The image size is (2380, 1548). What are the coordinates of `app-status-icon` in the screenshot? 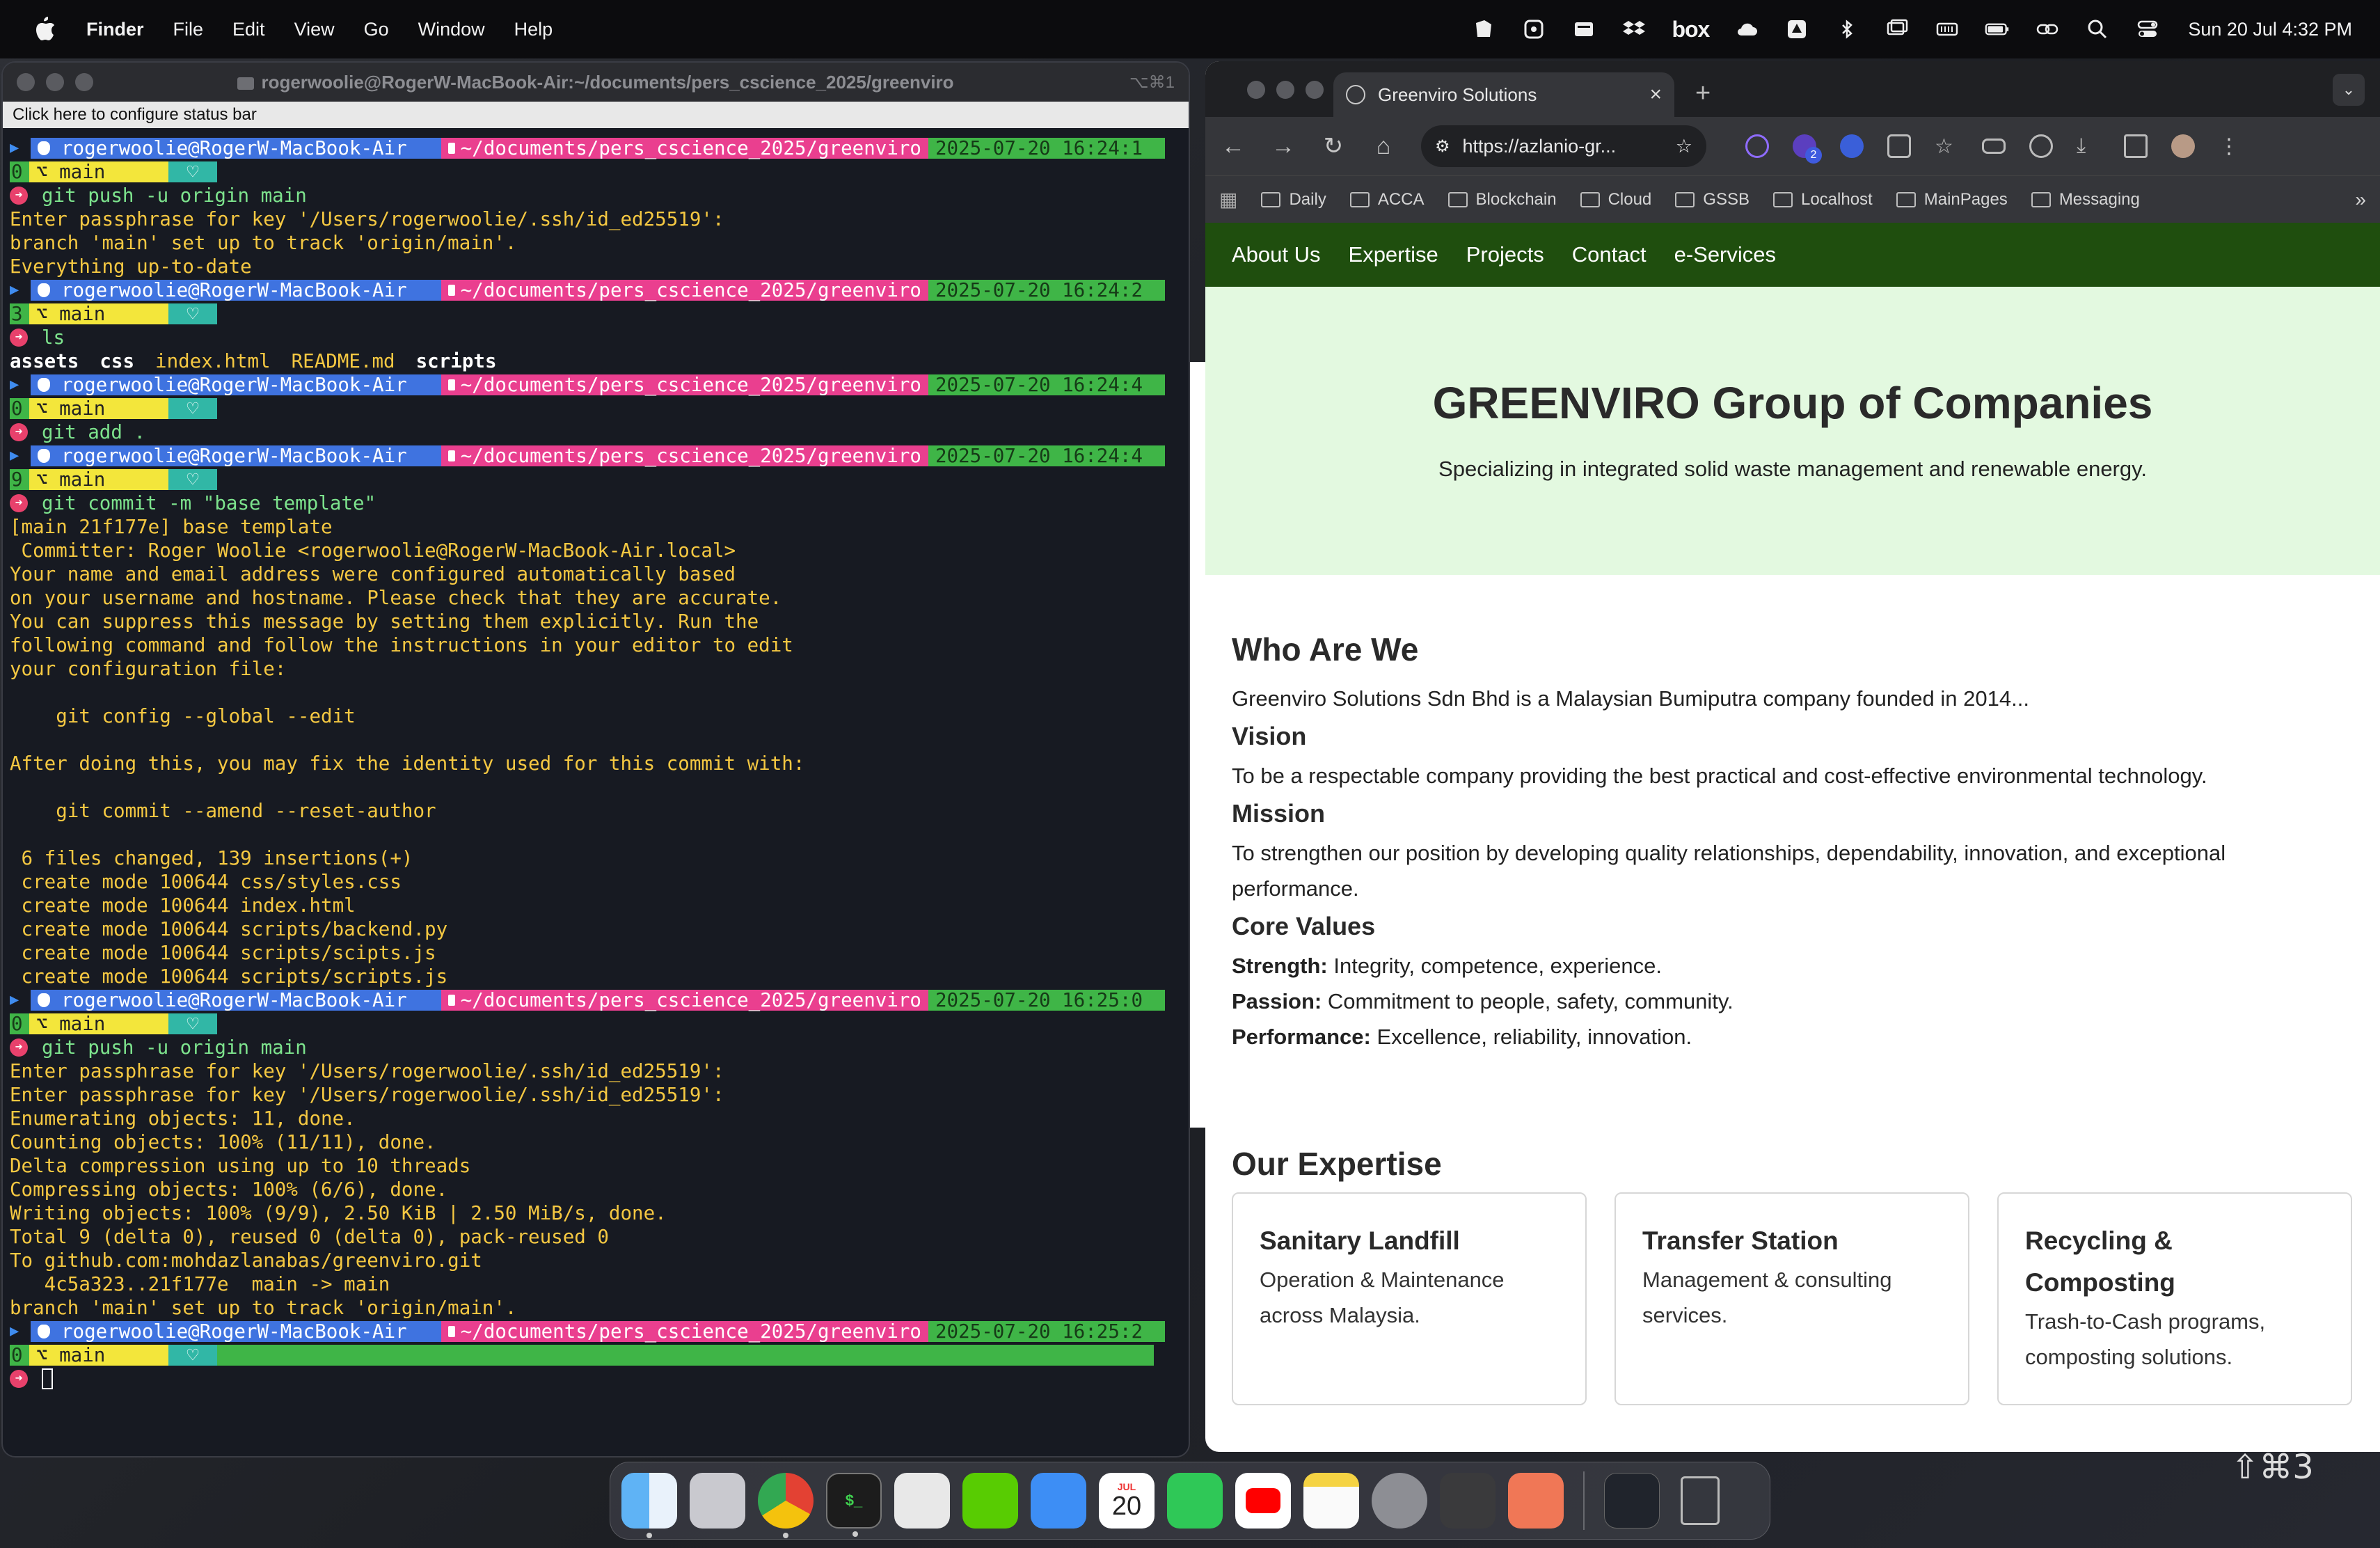 It's located at (1533, 29).